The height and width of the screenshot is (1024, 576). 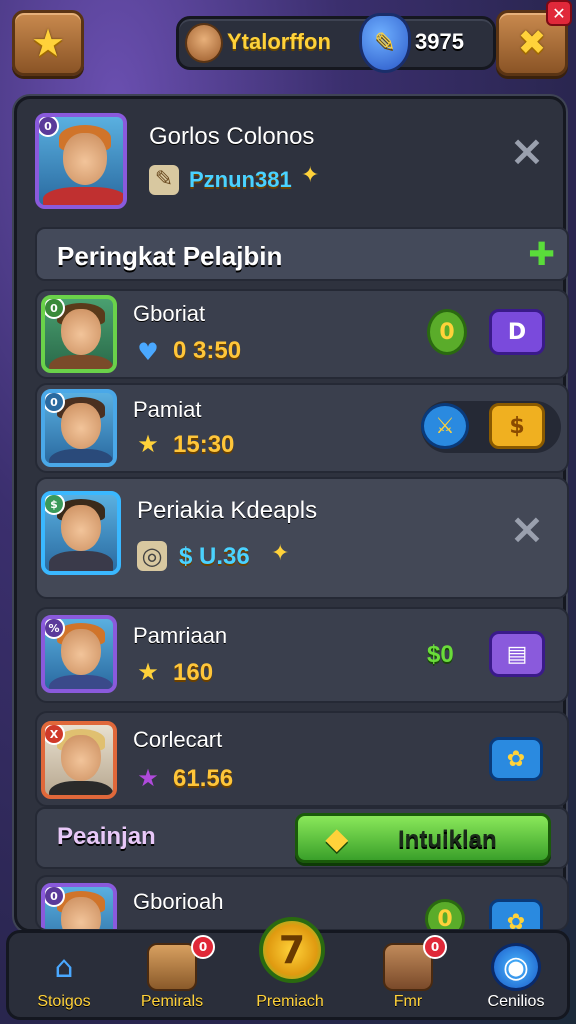 What do you see at coordinates (152, 556) in the screenshot?
I see `coin-icon: ◎` at bounding box center [152, 556].